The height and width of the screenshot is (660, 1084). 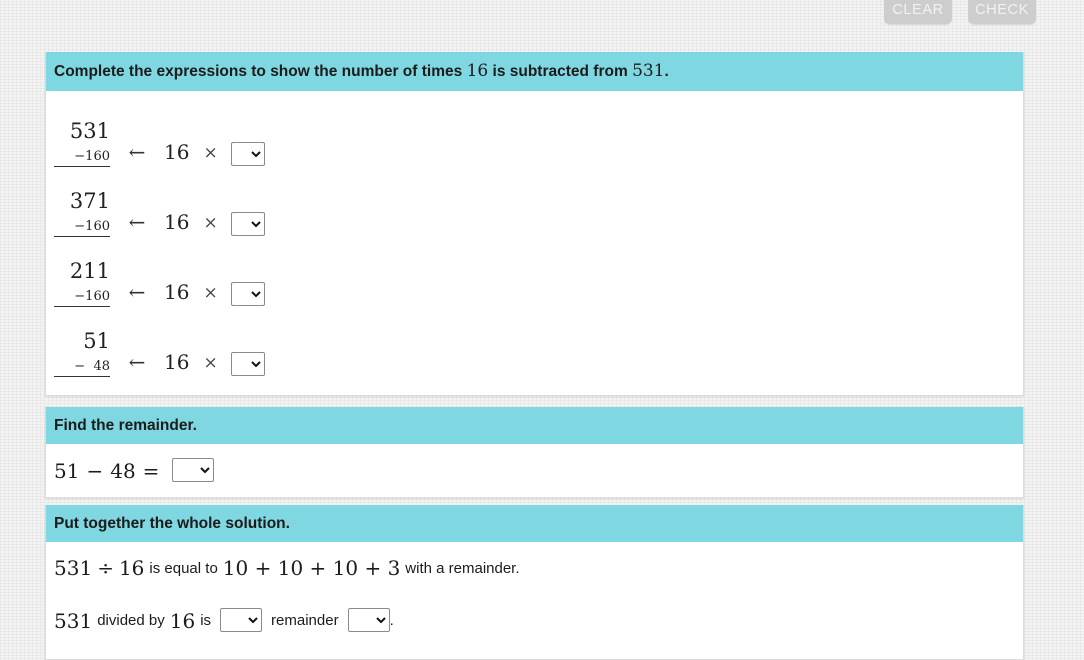 I want to click on remainder-equation: 51 − 48 =, so click(x=134, y=470).